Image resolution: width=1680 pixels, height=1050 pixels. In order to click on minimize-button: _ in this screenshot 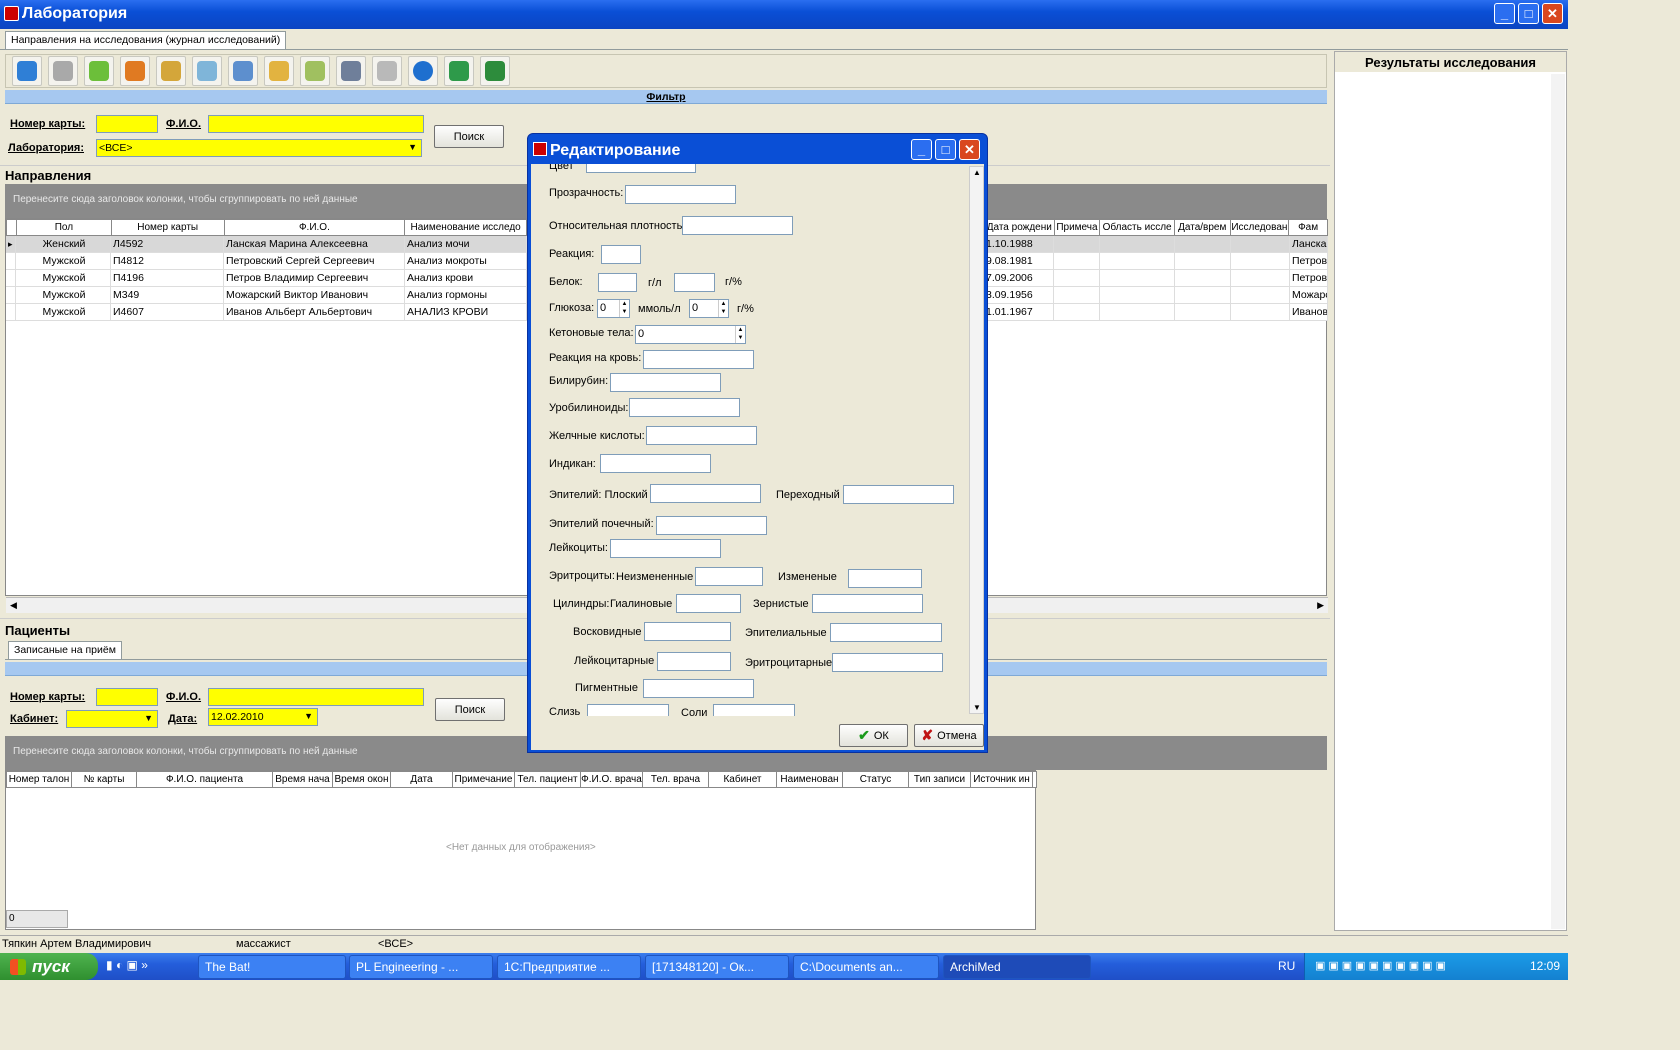, I will do `click(1504, 13)`.